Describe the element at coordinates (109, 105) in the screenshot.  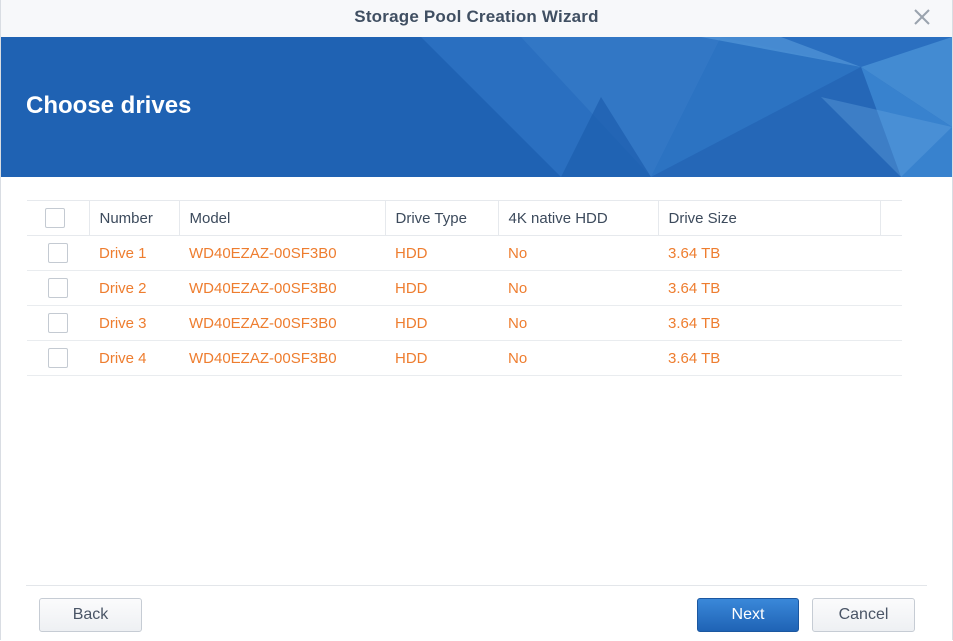
I see `page-heading: Choose drives` at that location.